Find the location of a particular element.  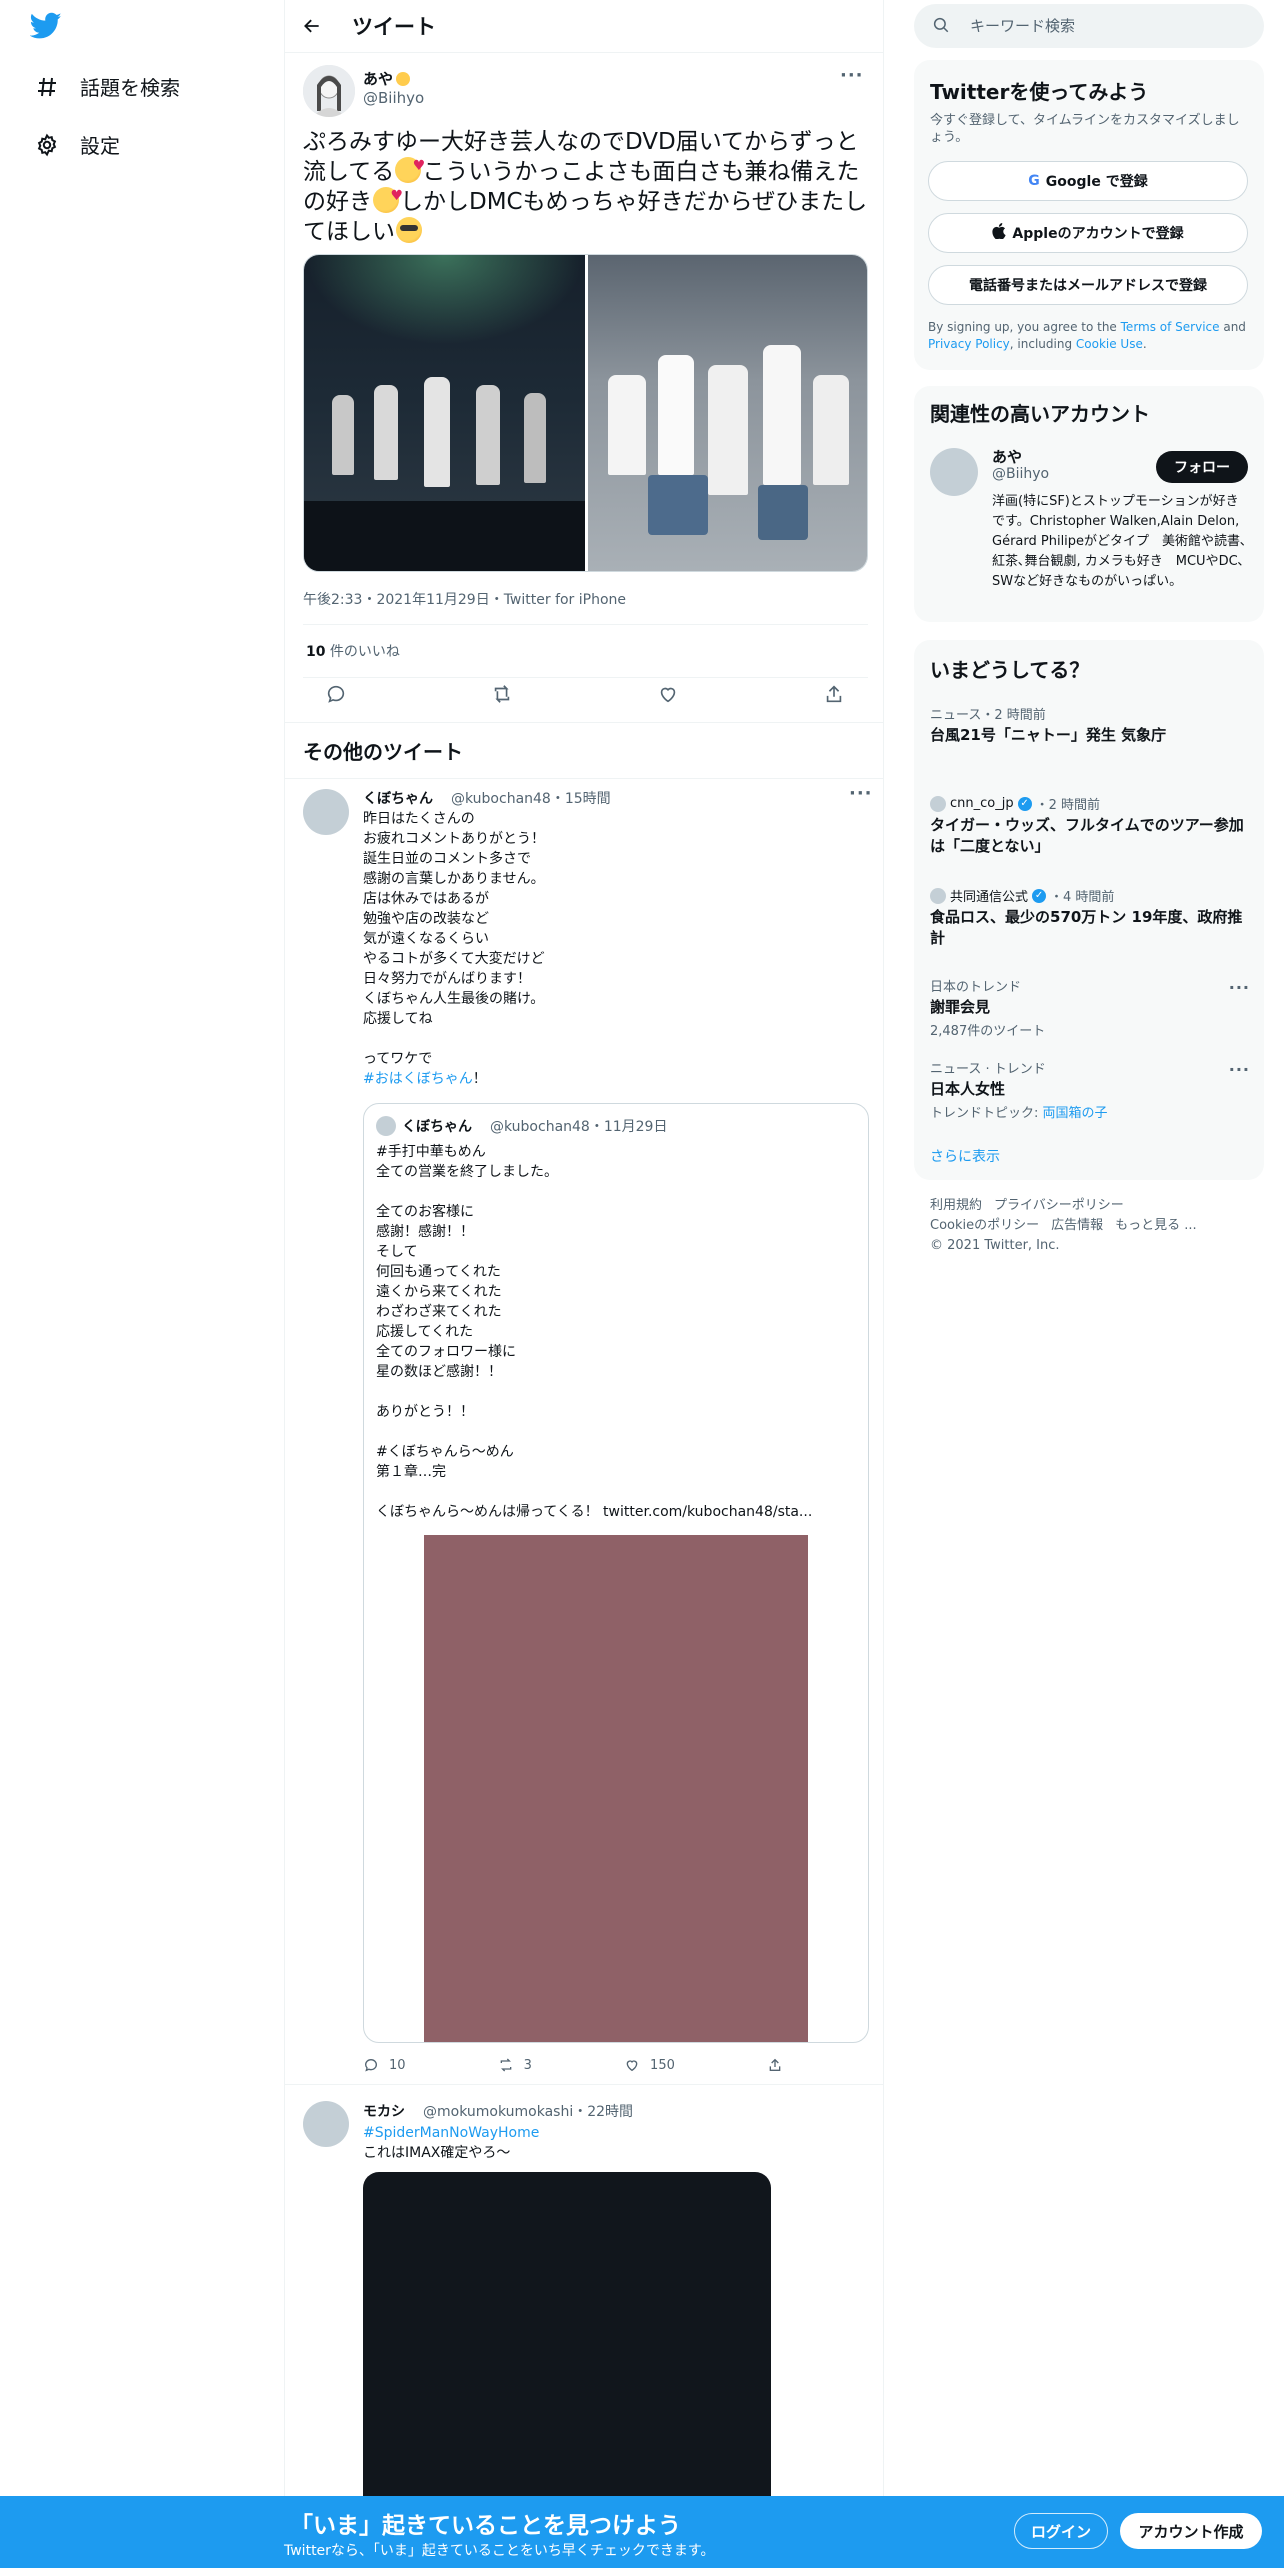

tweet-photo-stage-dancers is located at coordinates (444, 413).